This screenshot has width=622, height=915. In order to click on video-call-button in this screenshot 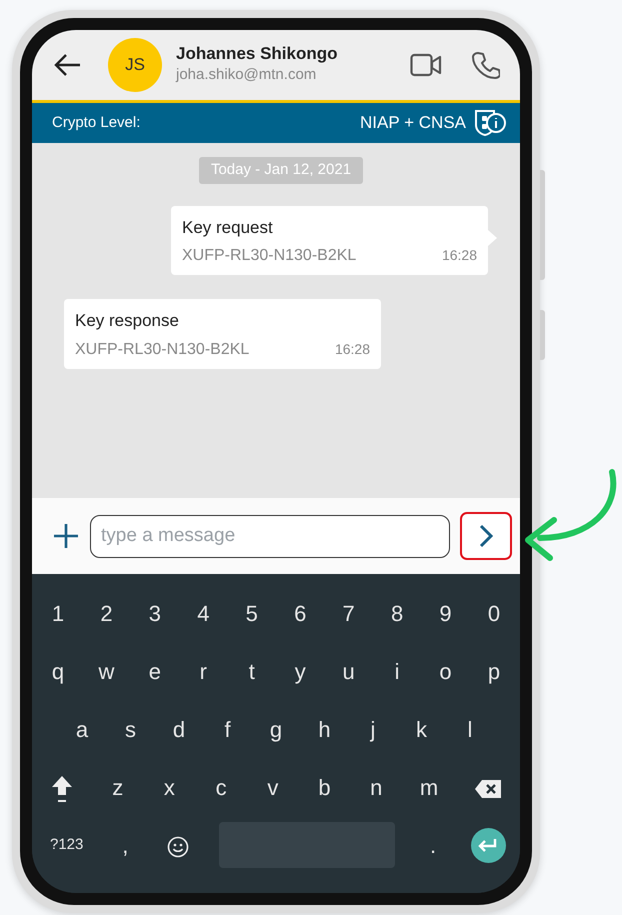, I will do `click(426, 65)`.